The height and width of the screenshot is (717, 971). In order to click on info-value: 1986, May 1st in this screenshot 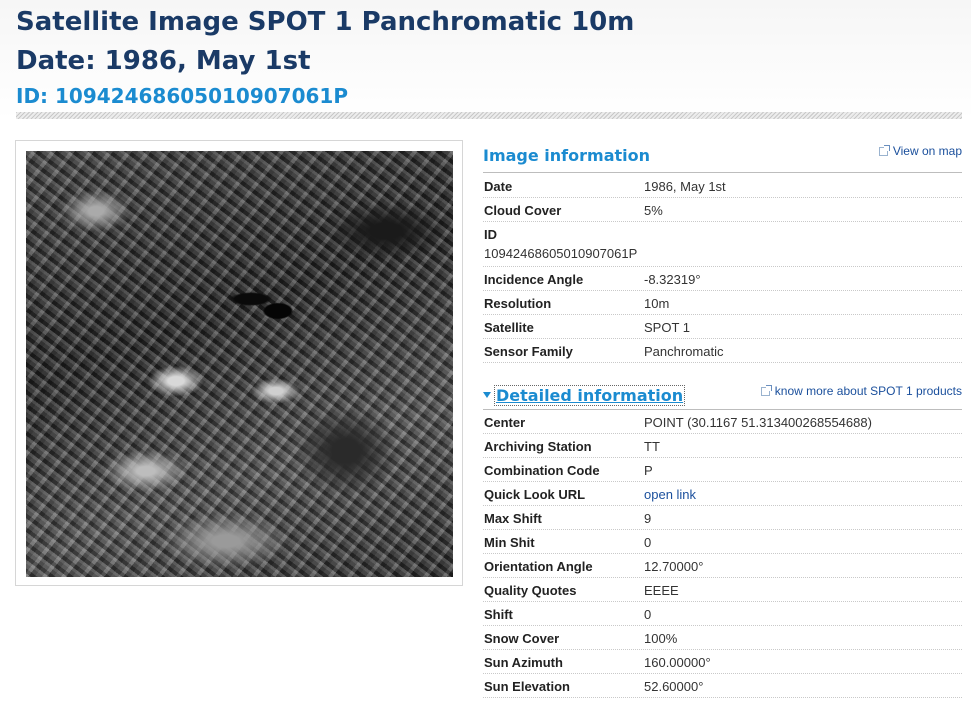, I will do `click(685, 186)`.